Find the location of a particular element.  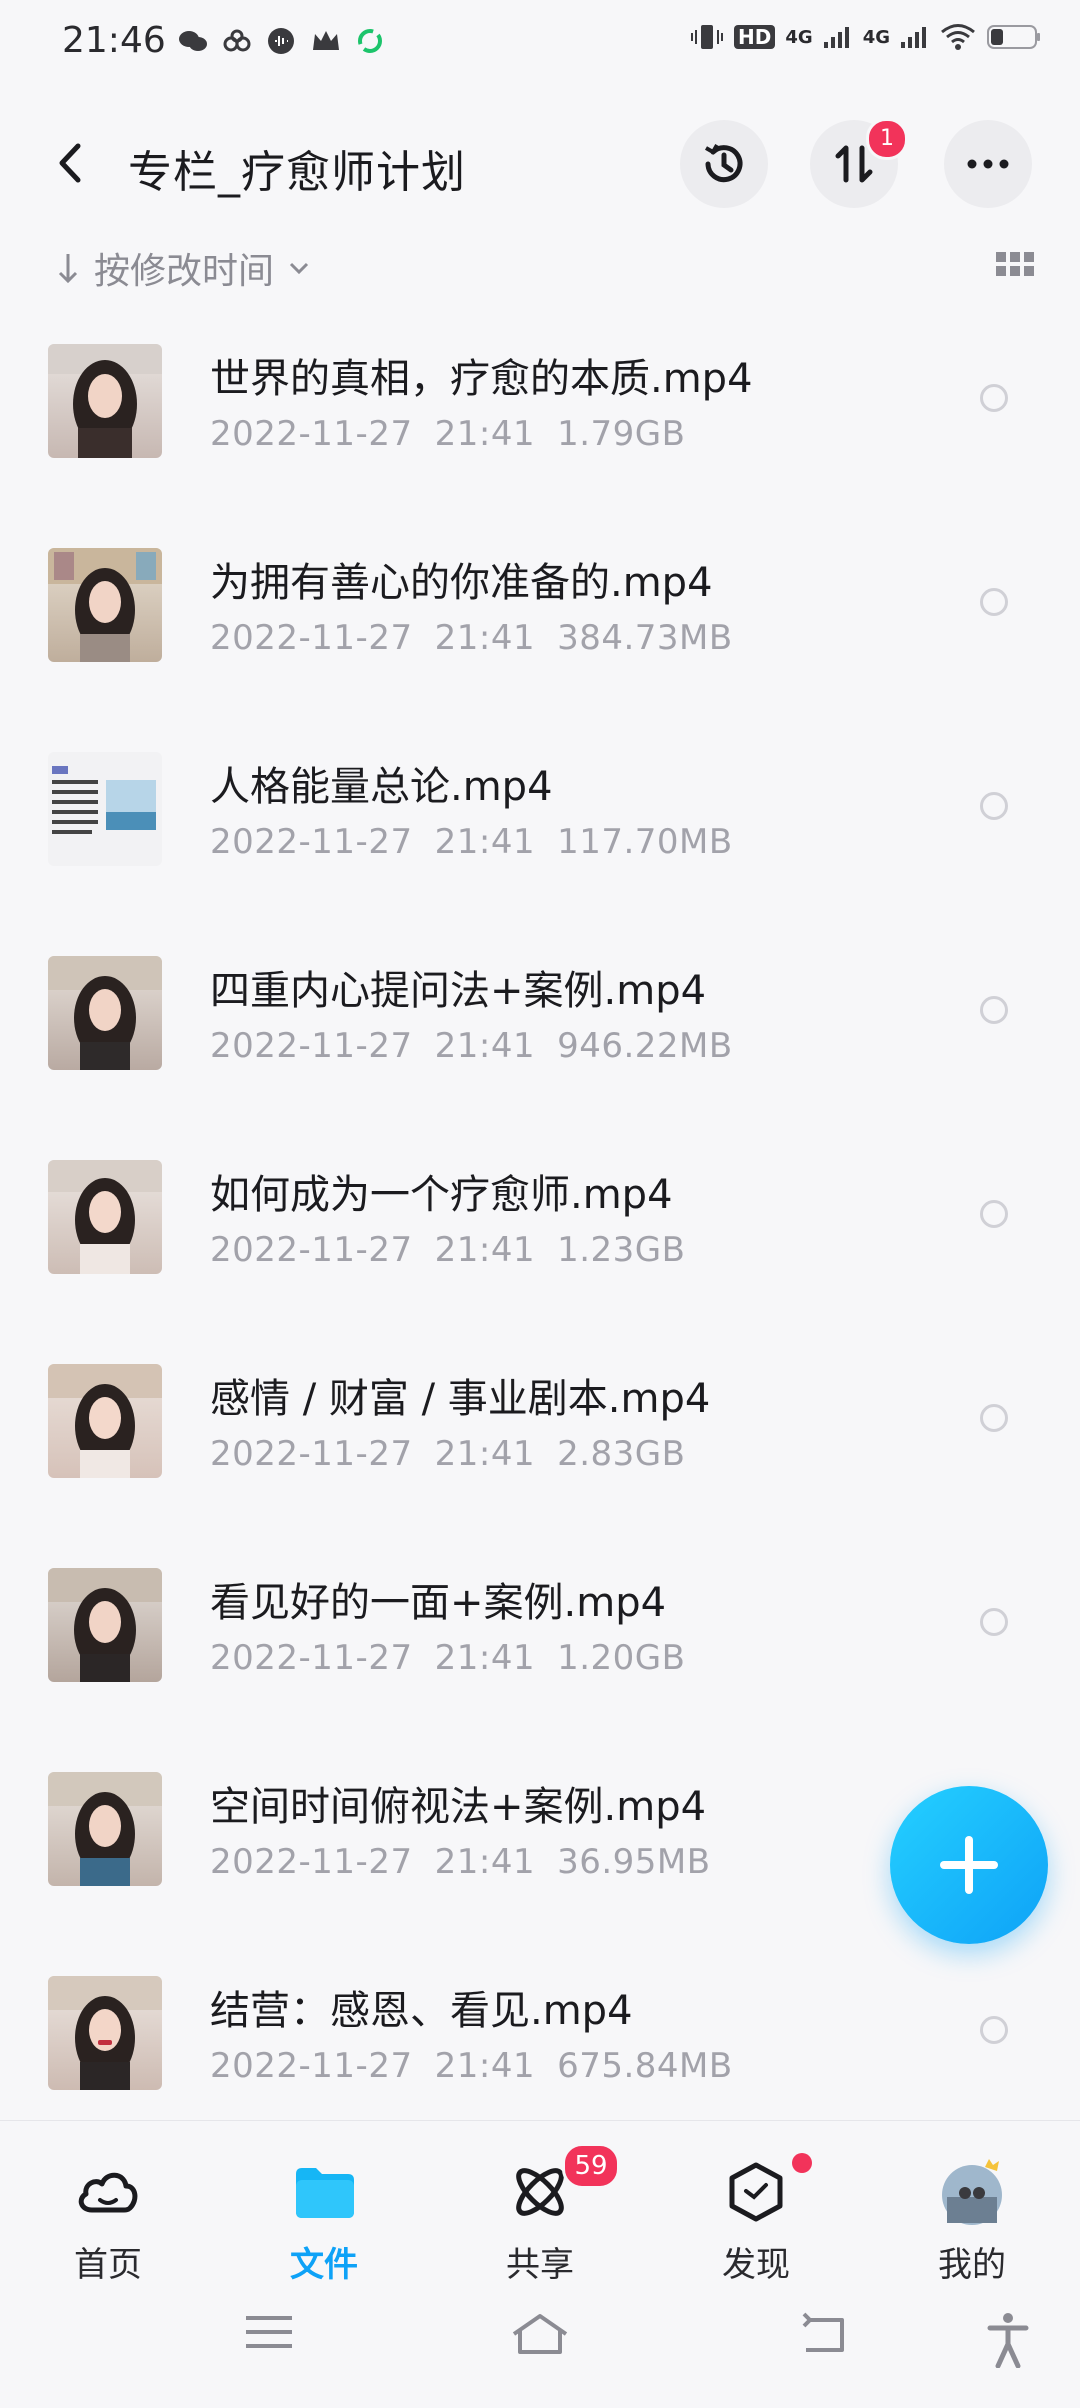

avatar is located at coordinates (972, 2192).